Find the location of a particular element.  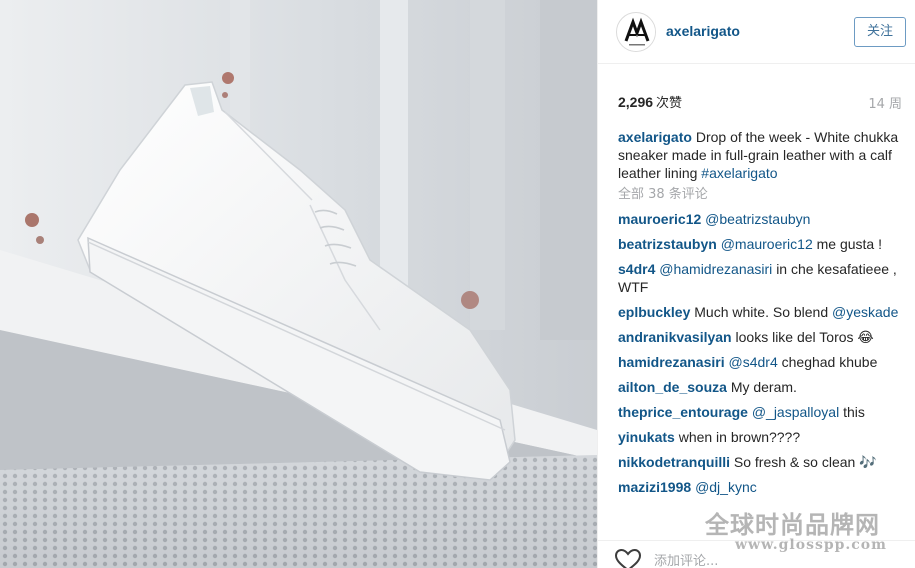

comment-text: So fresh & so clean 🎶 is located at coordinates (805, 462).